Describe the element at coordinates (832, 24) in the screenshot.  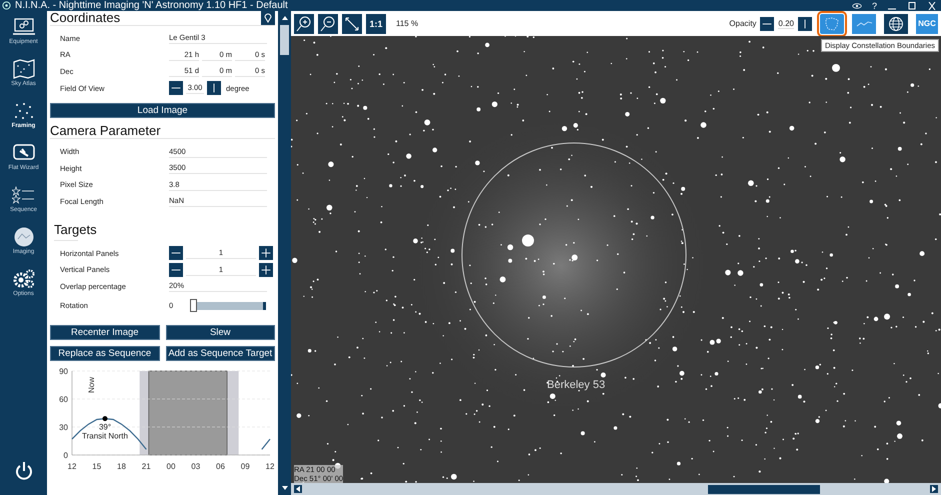
I see `constellation-boundary-toggle` at that location.